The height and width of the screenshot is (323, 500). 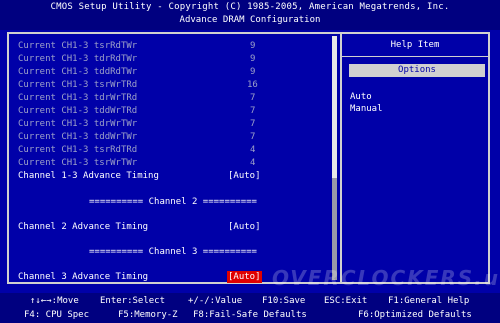 What do you see at coordinates (415, 45) in the screenshot?
I see `help-item-title: Help Item` at bounding box center [415, 45].